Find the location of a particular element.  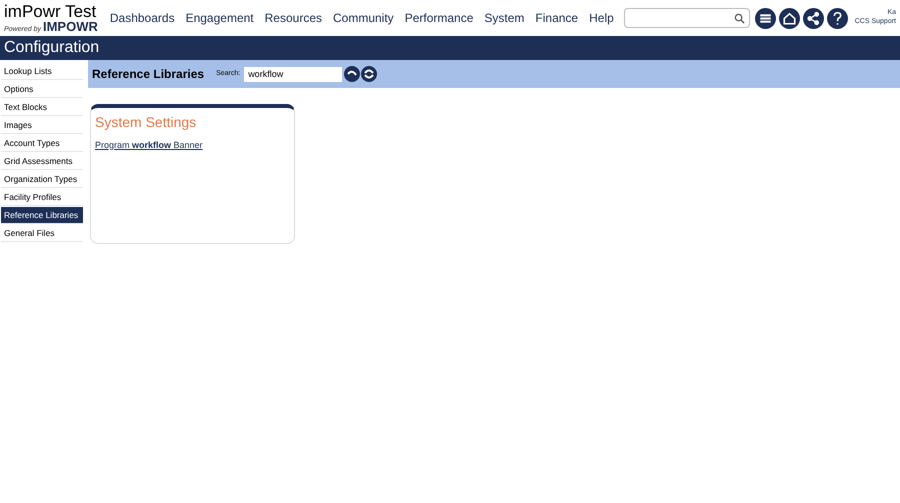

nav-link: Performance is located at coordinates (439, 18).